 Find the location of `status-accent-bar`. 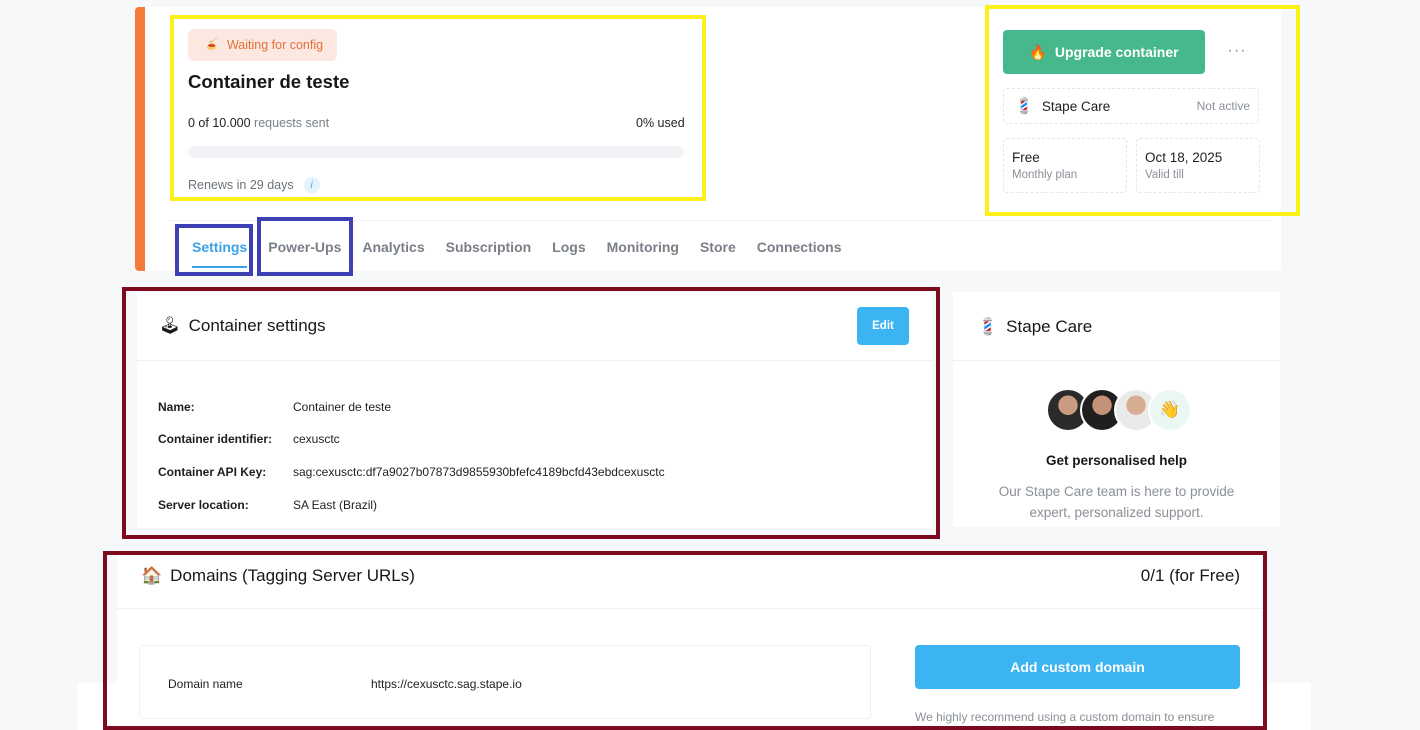

status-accent-bar is located at coordinates (140, 139).